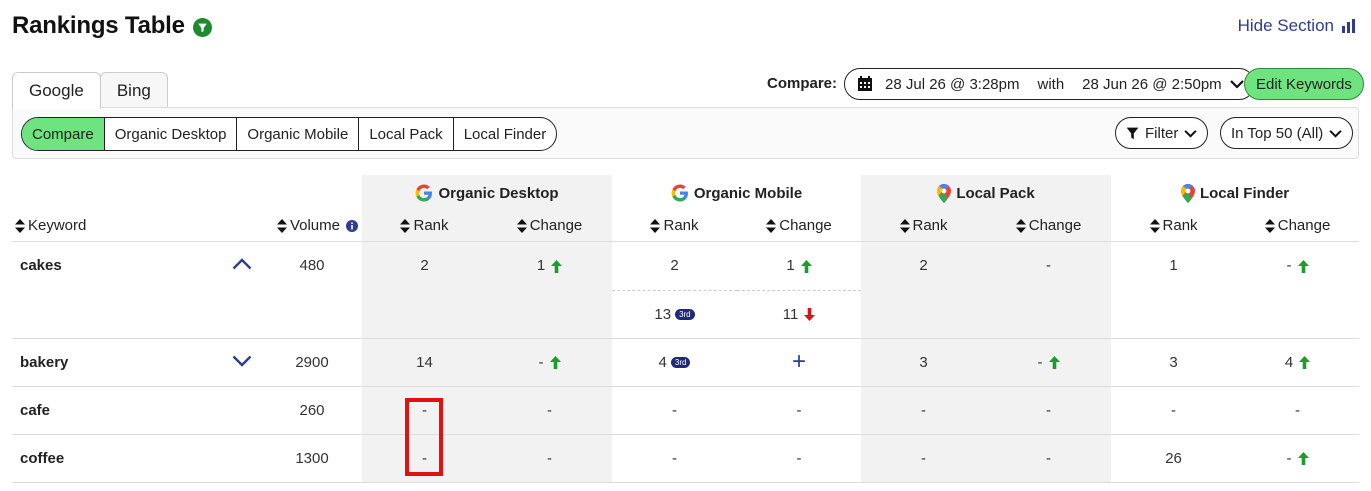 The image size is (1371, 491). Describe the element at coordinates (1289, 362) in the screenshot. I see `change-value: 4` at that location.